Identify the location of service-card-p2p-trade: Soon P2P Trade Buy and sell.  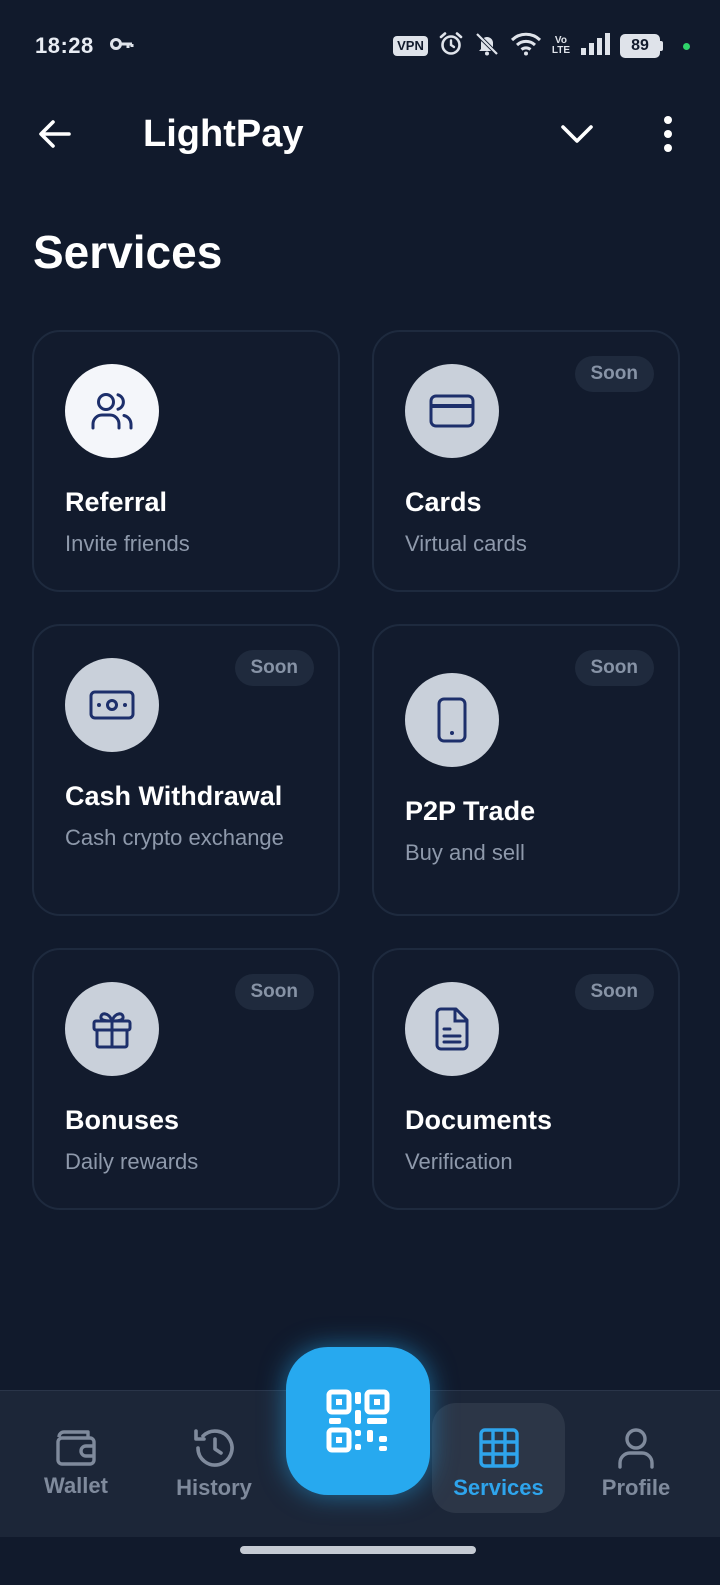
(526, 770).